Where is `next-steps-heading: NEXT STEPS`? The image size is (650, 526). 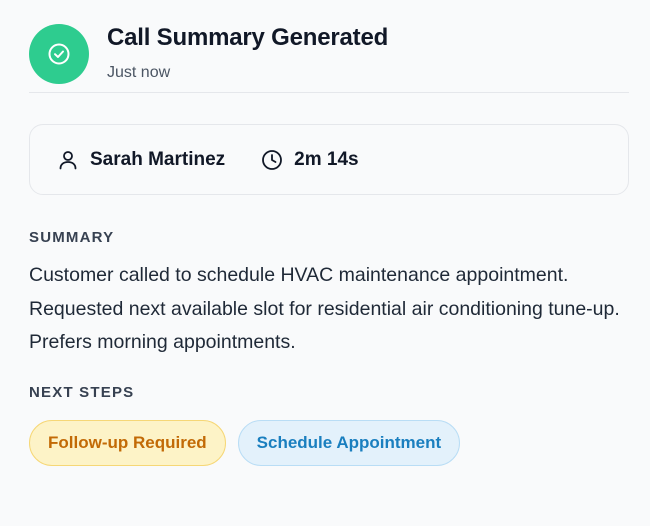 next-steps-heading: NEXT STEPS is located at coordinates (82, 392).